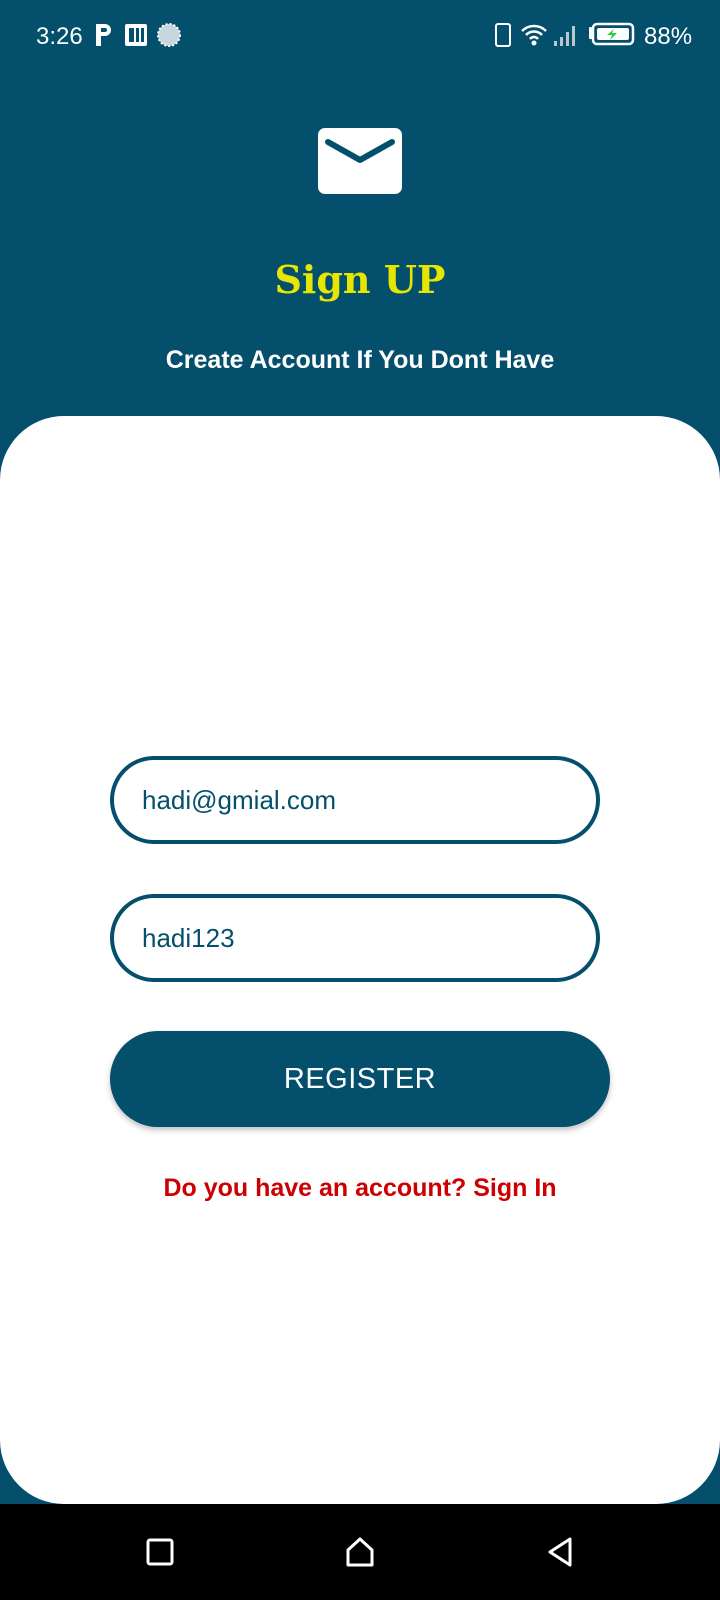 The width and height of the screenshot is (720, 1600). What do you see at coordinates (534, 35) in the screenshot?
I see `wifi-icon` at bounding box center [534, 35].